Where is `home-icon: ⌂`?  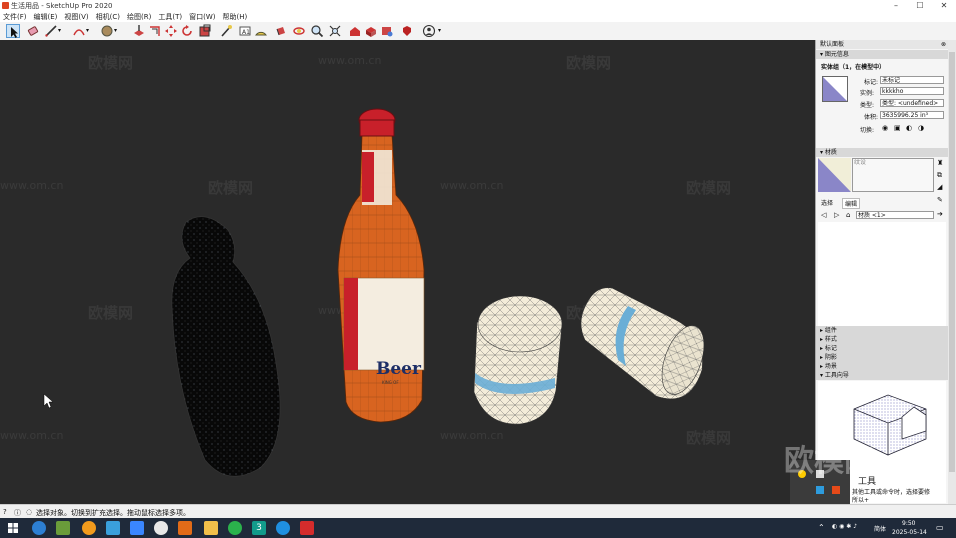 home-icon: ⌂ is located at coordinates (848, 215).